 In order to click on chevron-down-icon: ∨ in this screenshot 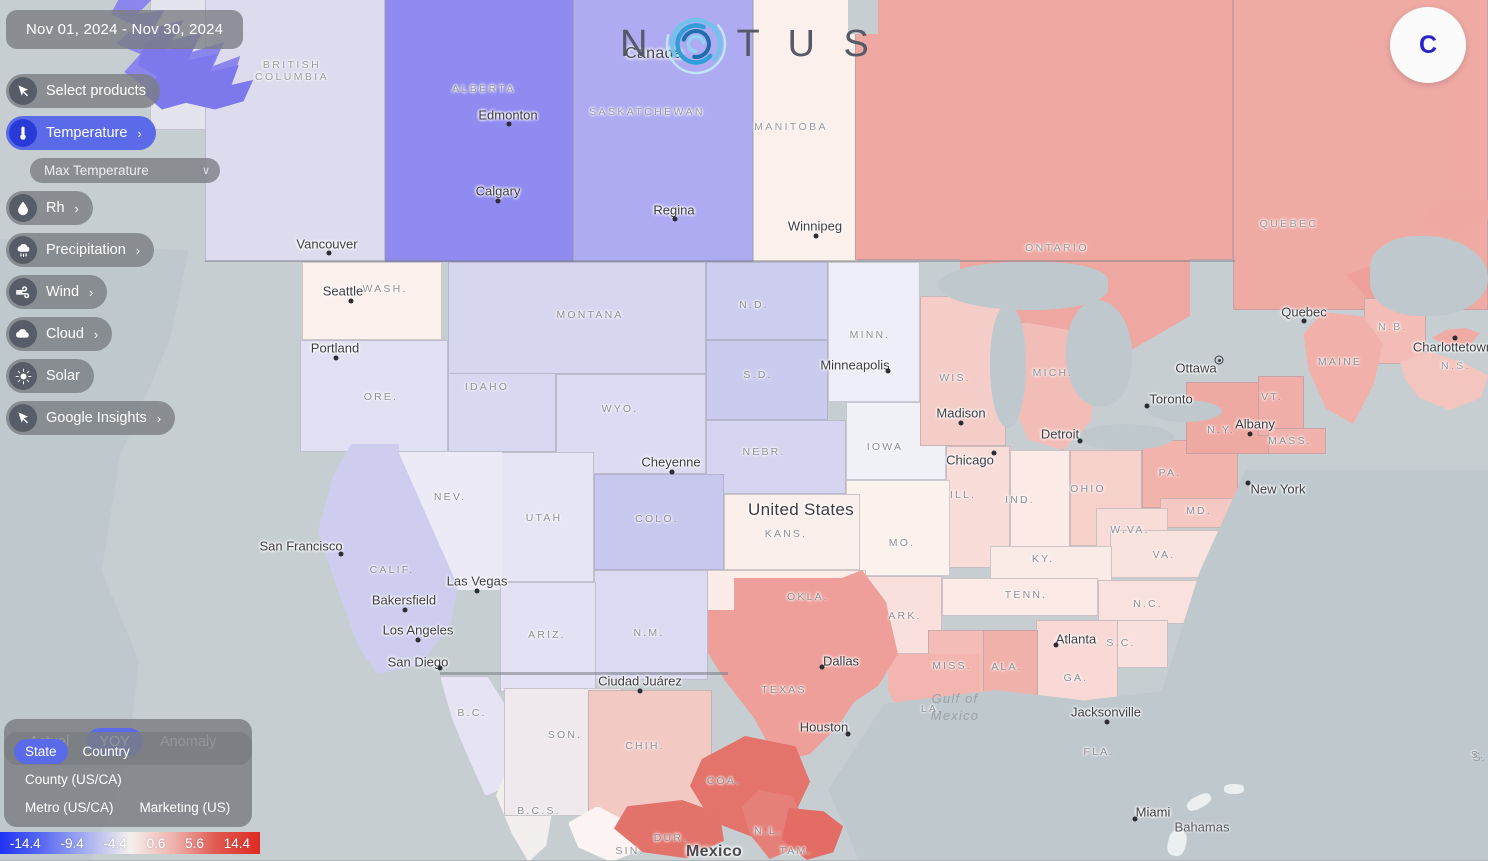, I will do `click(205, 171)`.